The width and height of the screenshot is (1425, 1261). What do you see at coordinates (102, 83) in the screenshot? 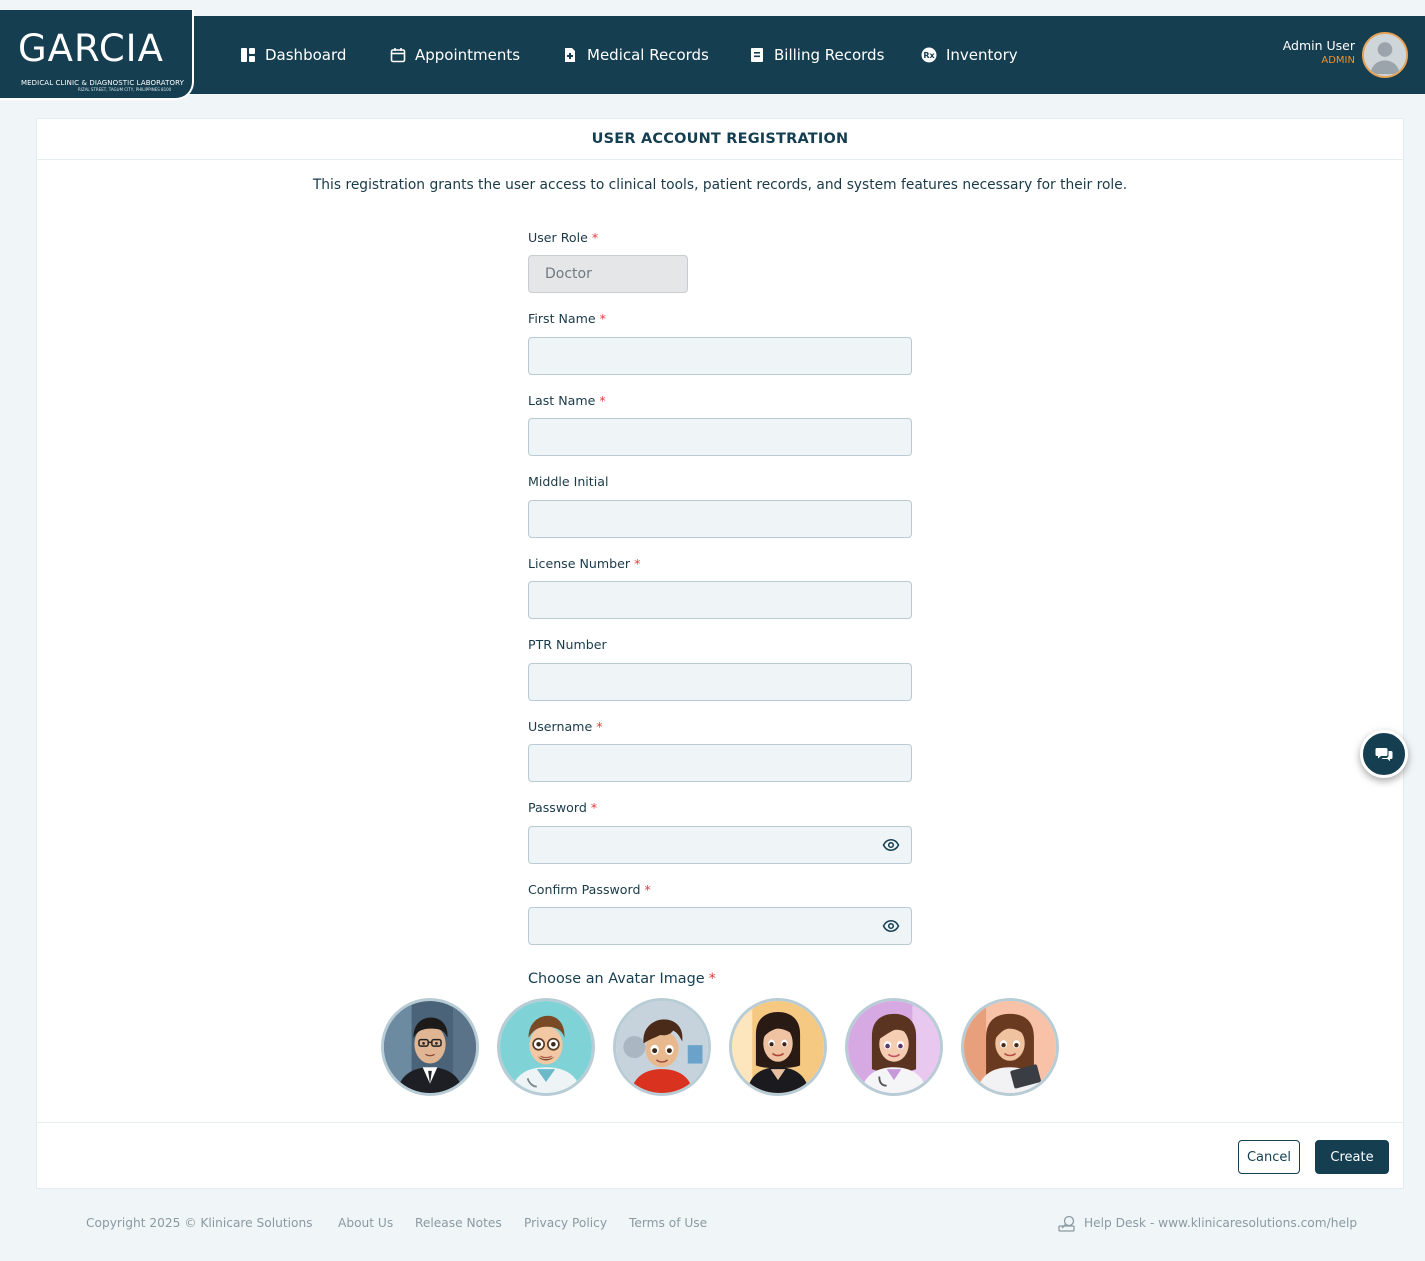
I see `logo-subtitle: MEDICAL CLINIC & DIAGNOSTIC LABORATORY` at bounding box center [102, 83].